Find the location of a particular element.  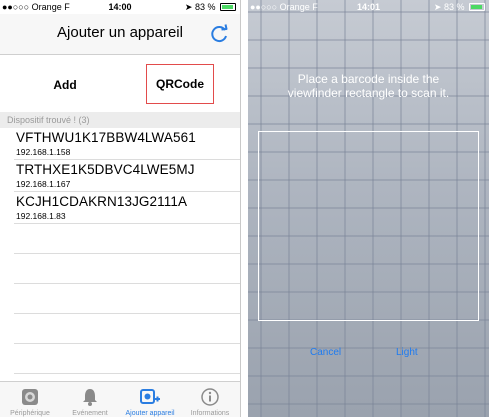

tab-ajouter-appareil: Ajouter appareil is located at coordinates (150, 399).